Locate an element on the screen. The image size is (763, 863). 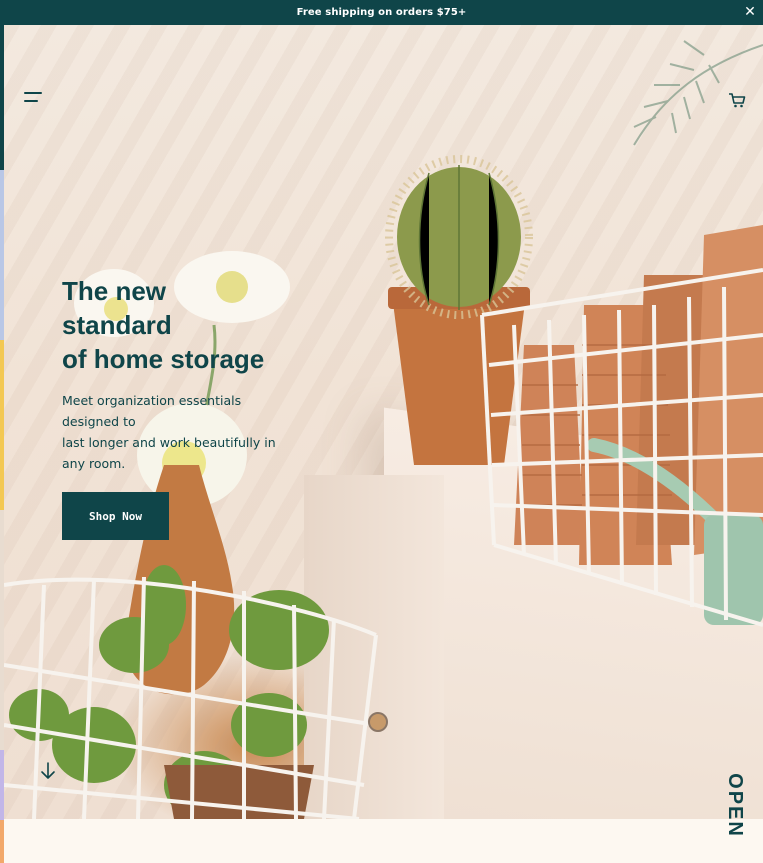
announcement-text: Free shipping on orders $75+ is located at coordinates (381, 12).